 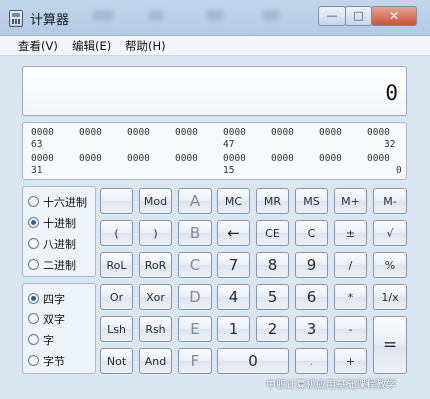 What do you see at coordinates (229, 144) in the screenshot?
I see `bit-position-label: 47` at bounding box center [229, 144].